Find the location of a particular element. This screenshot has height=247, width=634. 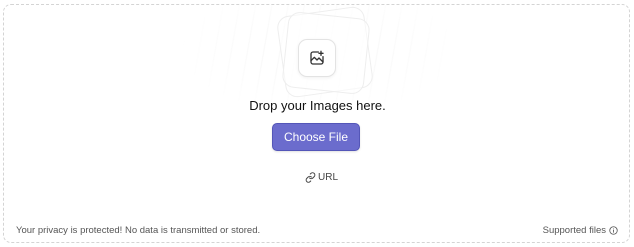

url-link: URL is located at coordinates (321, 177).